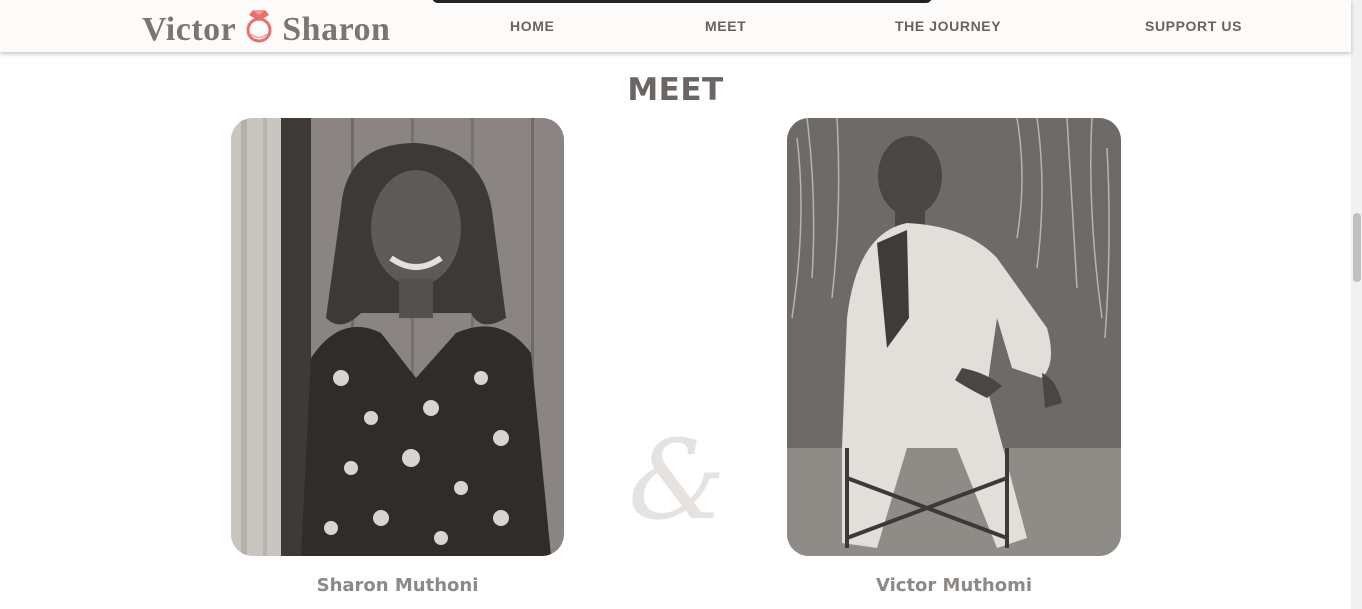 The width and height of the screenshot is (1362, 609). What do you see at coordinates (725, 26) in the screenshot?
I see `nav-meet: MEET` at bounding box center [725, 26].